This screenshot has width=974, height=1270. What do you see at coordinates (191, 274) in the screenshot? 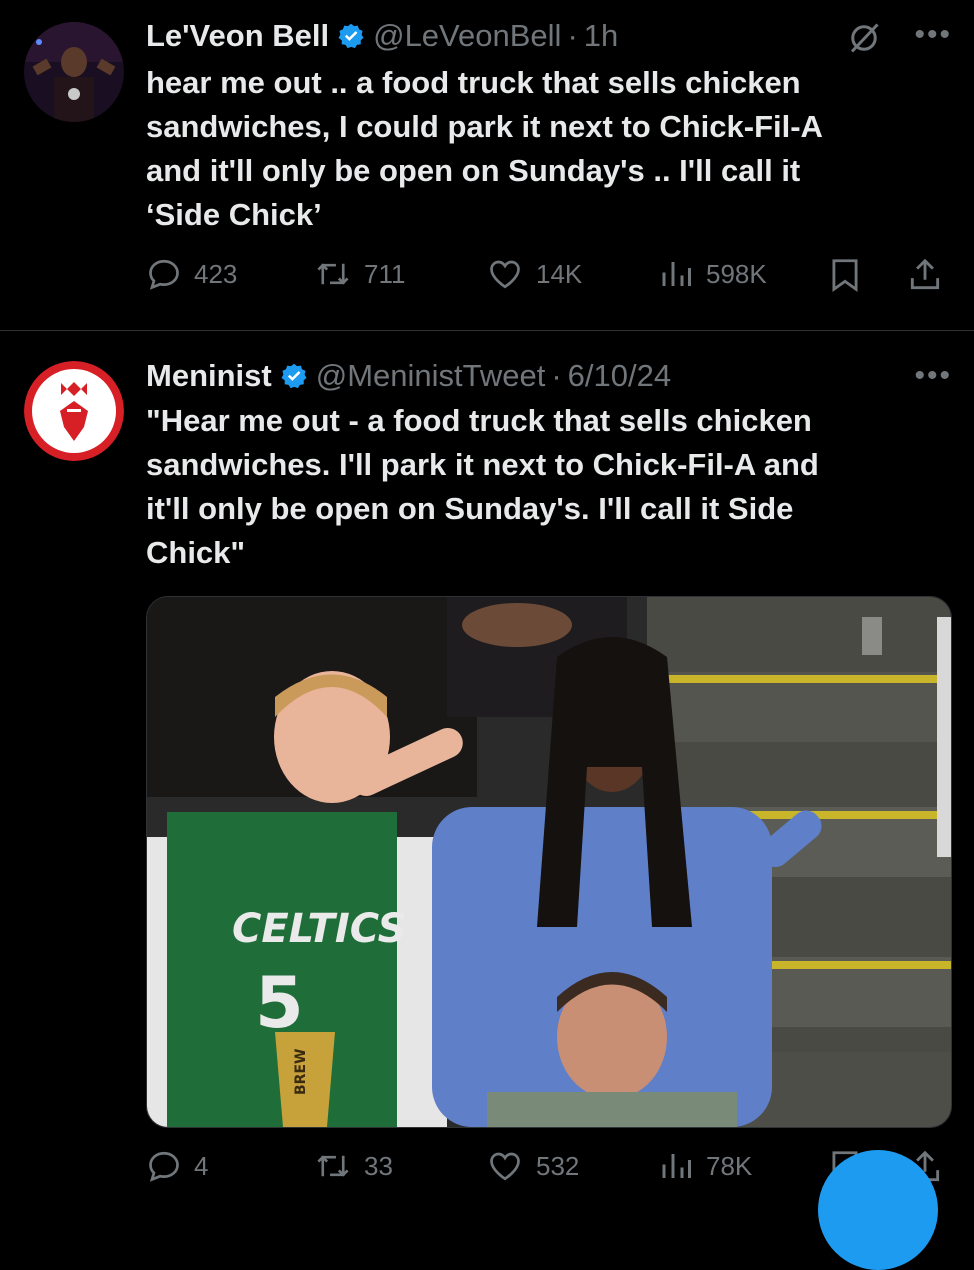
I see `reply-button: 423` at bounding box center [191, 274].